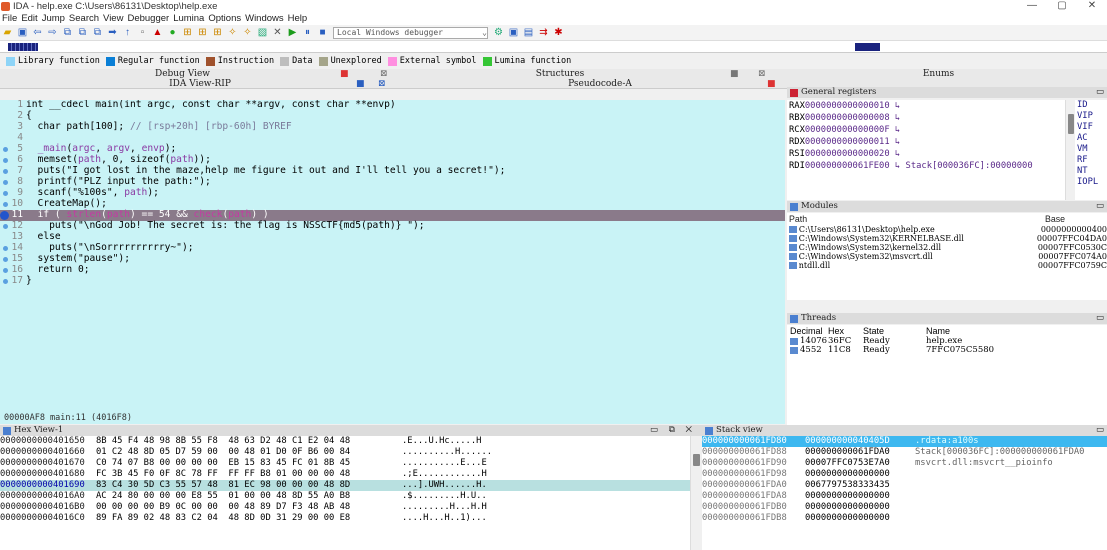 The image size is (1107, 550). I want to click on plugin-icon: ✧, so click(232, 33).